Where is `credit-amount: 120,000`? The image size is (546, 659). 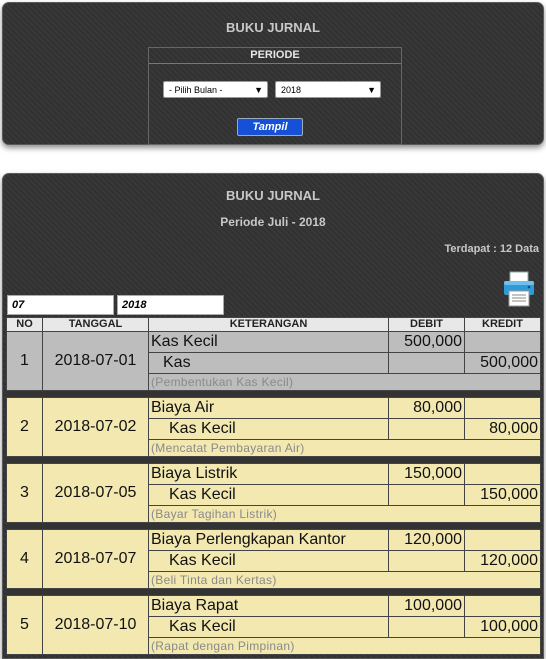
credit-amount: 120,000 is located at coordinates (502, 561).